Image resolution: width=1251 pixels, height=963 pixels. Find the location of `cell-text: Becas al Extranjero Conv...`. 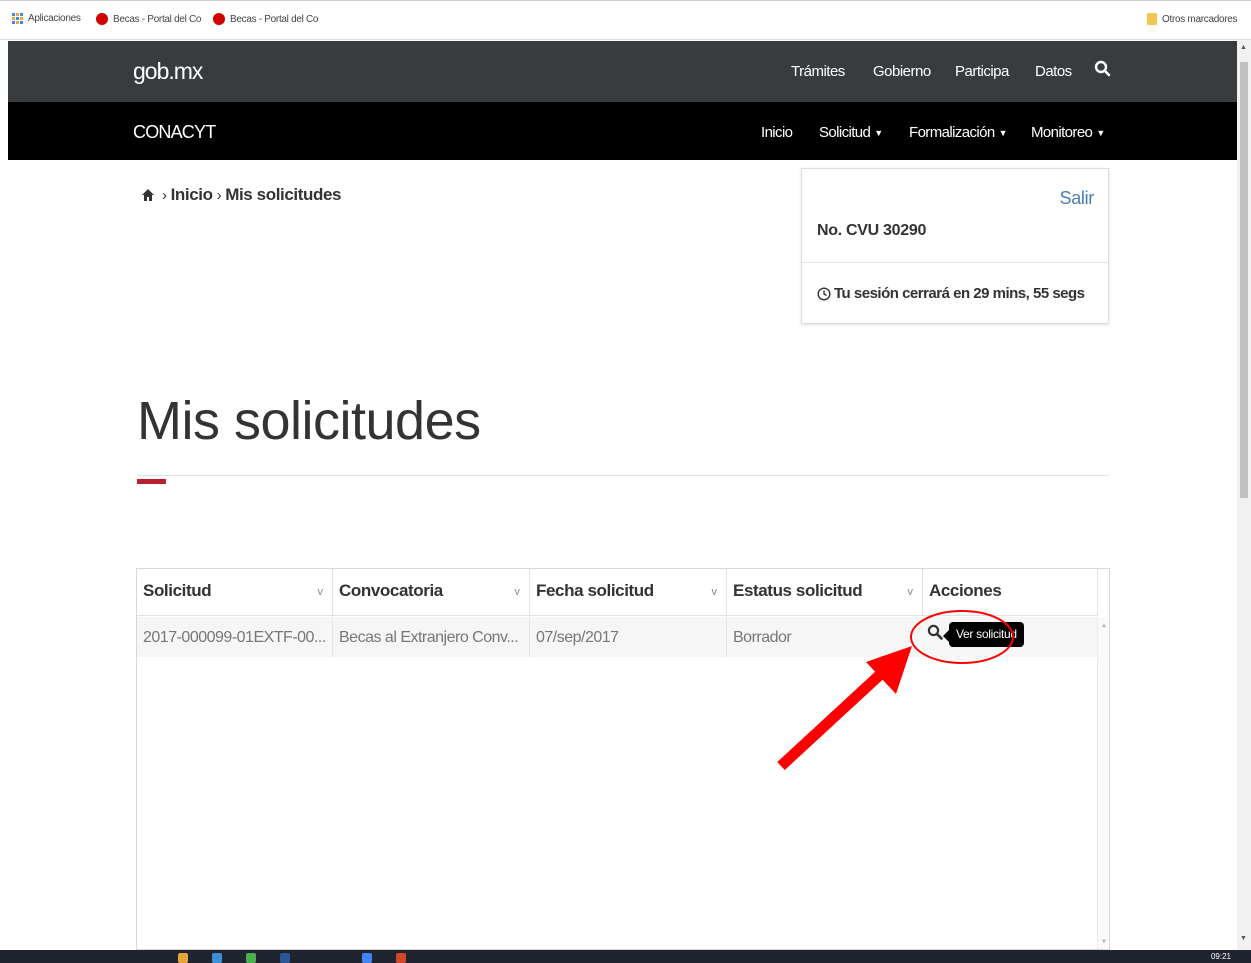

cell-text: Becas al Extranjero Conv... is located at coordinates (429, 637).